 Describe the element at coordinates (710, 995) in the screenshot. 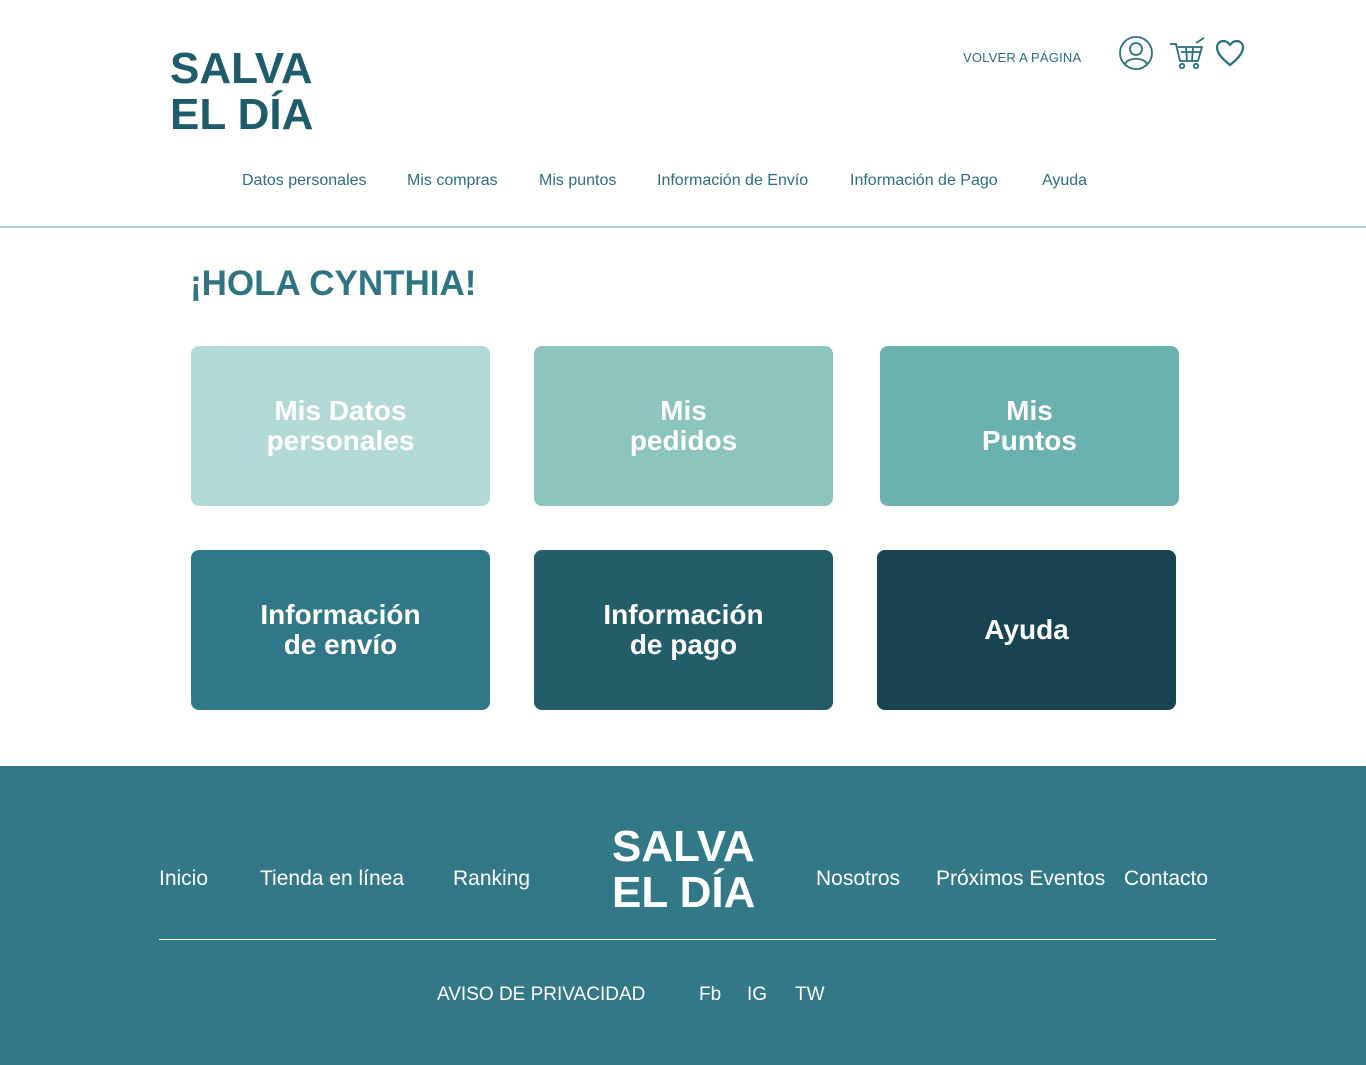

I see `social-link-facebook: Fb` at that location.